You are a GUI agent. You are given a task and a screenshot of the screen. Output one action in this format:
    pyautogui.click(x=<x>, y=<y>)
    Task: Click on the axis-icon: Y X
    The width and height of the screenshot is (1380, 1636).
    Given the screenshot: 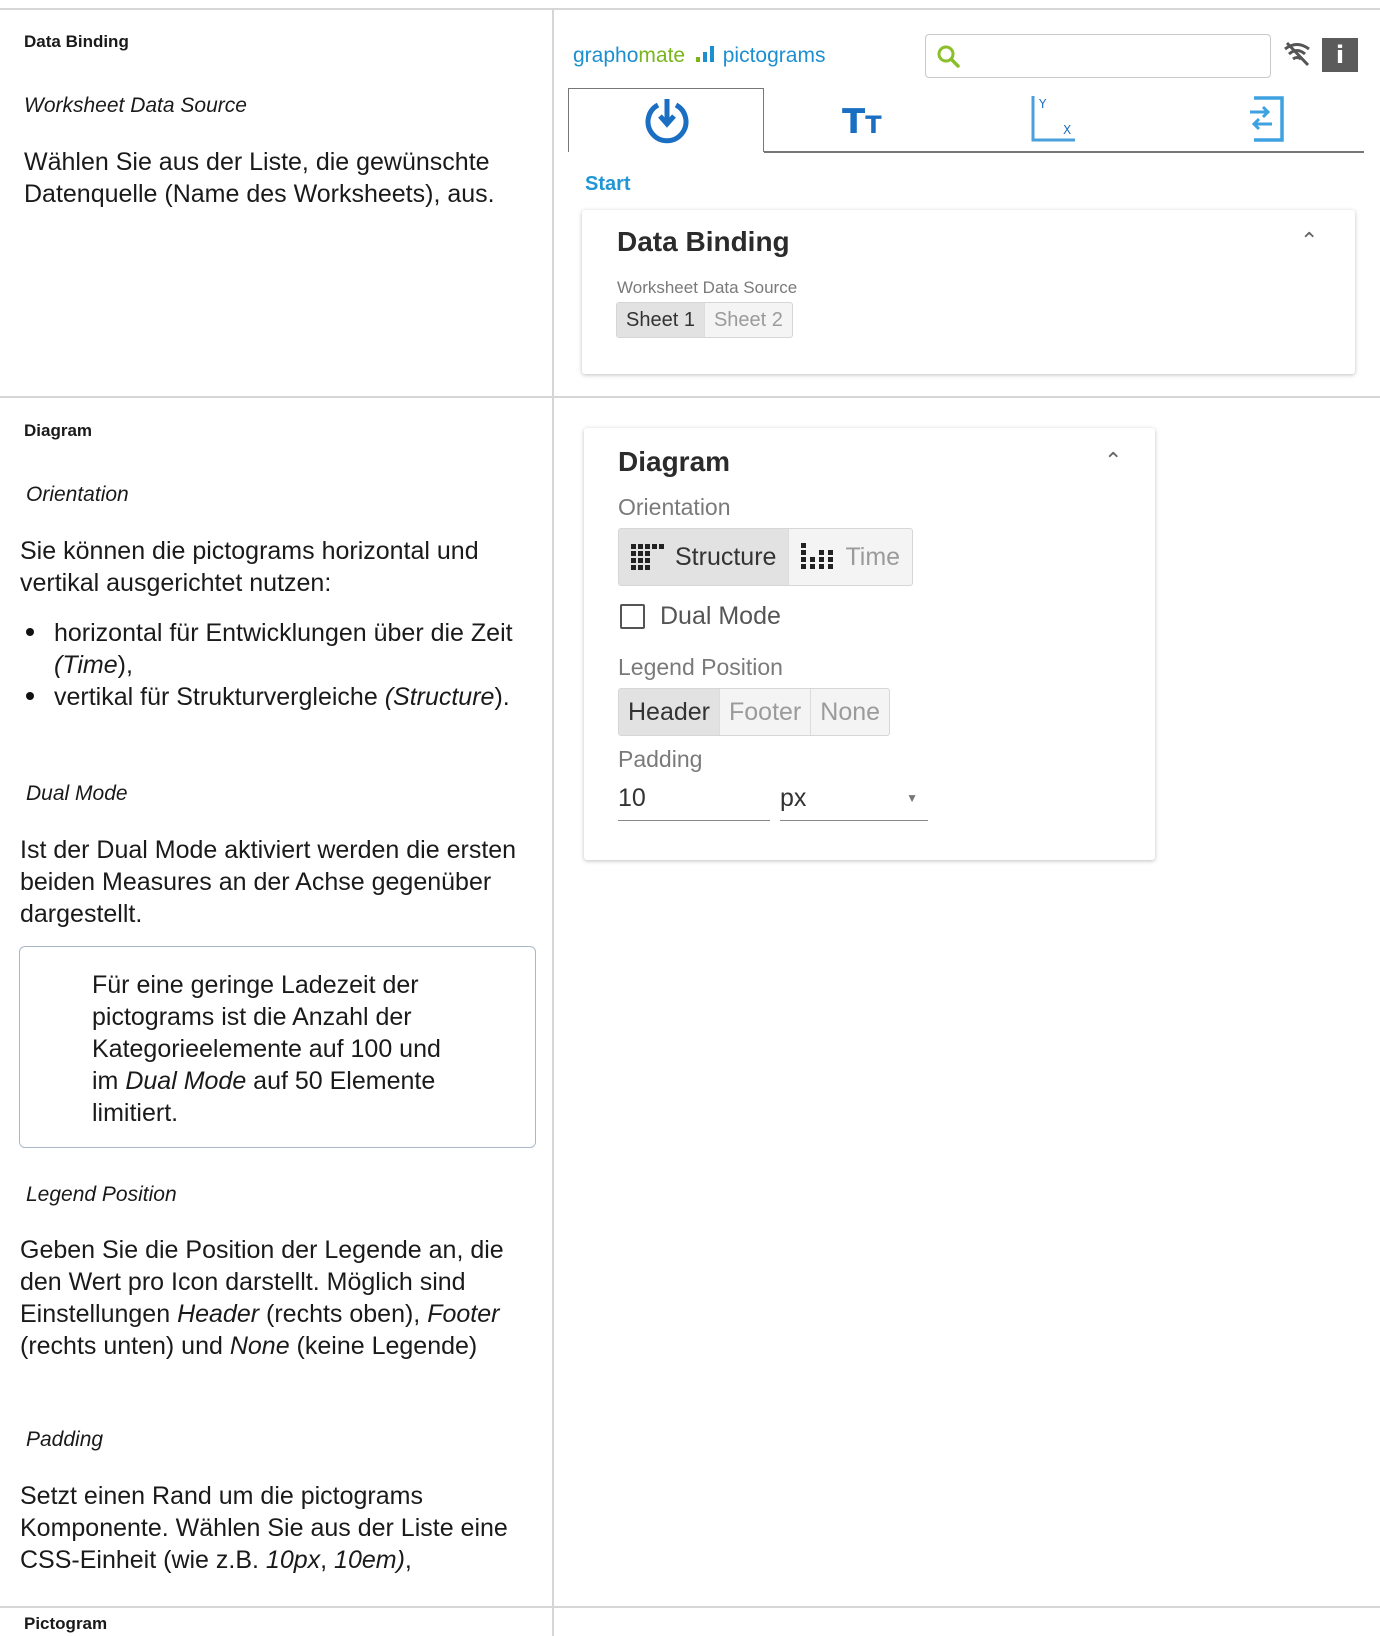 What is the action you would take?
    pyautogui.click(x=1053, y=119)
    